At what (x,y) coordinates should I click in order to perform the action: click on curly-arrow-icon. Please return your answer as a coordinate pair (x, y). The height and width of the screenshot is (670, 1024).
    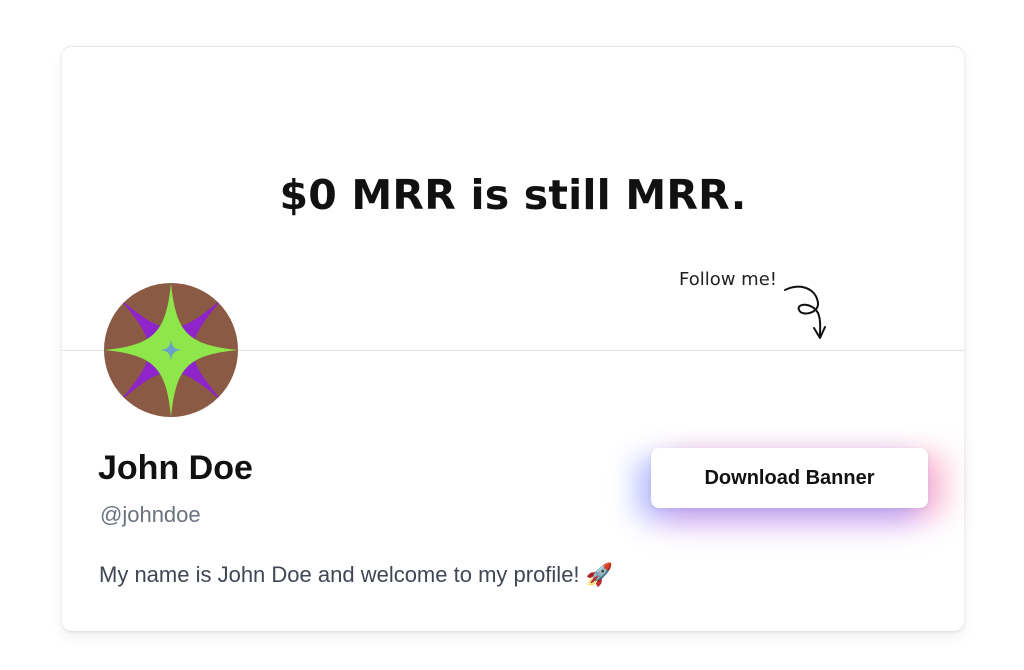
    Looking at the image, I should click on (805, 312).